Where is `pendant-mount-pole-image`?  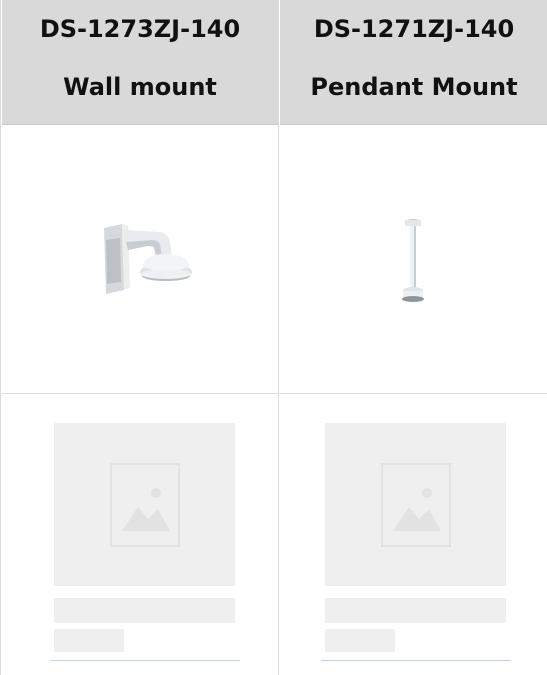
pendant-mount-pole-image is located at coordinates (413, 262).